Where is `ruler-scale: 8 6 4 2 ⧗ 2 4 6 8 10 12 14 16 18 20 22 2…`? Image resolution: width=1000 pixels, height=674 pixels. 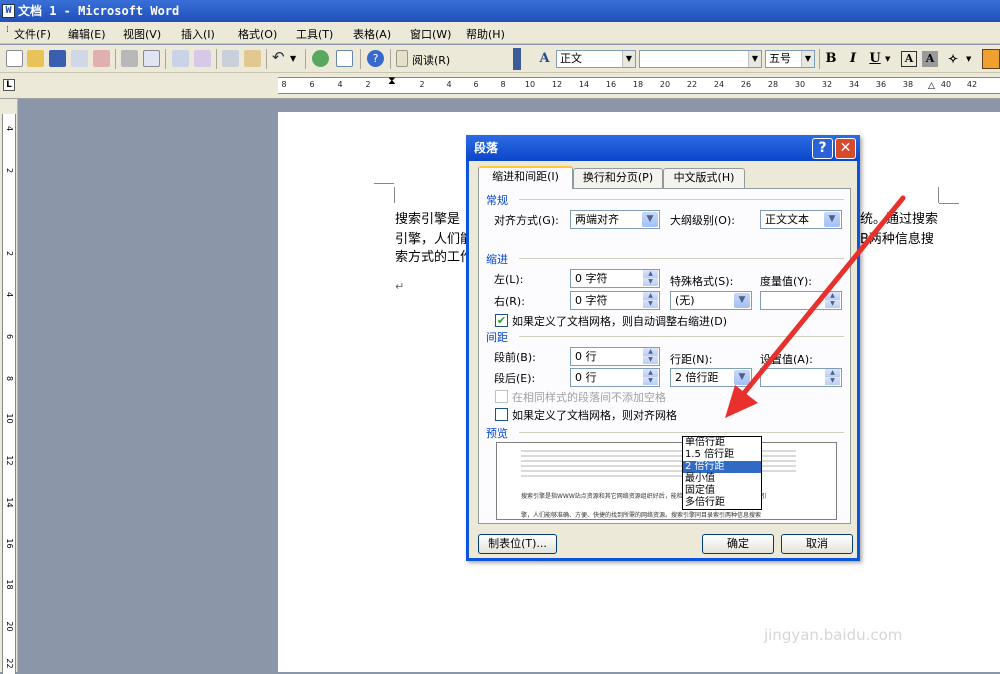 ruler-scale: 8 6 4 2 ⧗ 2 4 6 8 10 12 14 16 18 20 22 2… is located at coordinates (639, 84).